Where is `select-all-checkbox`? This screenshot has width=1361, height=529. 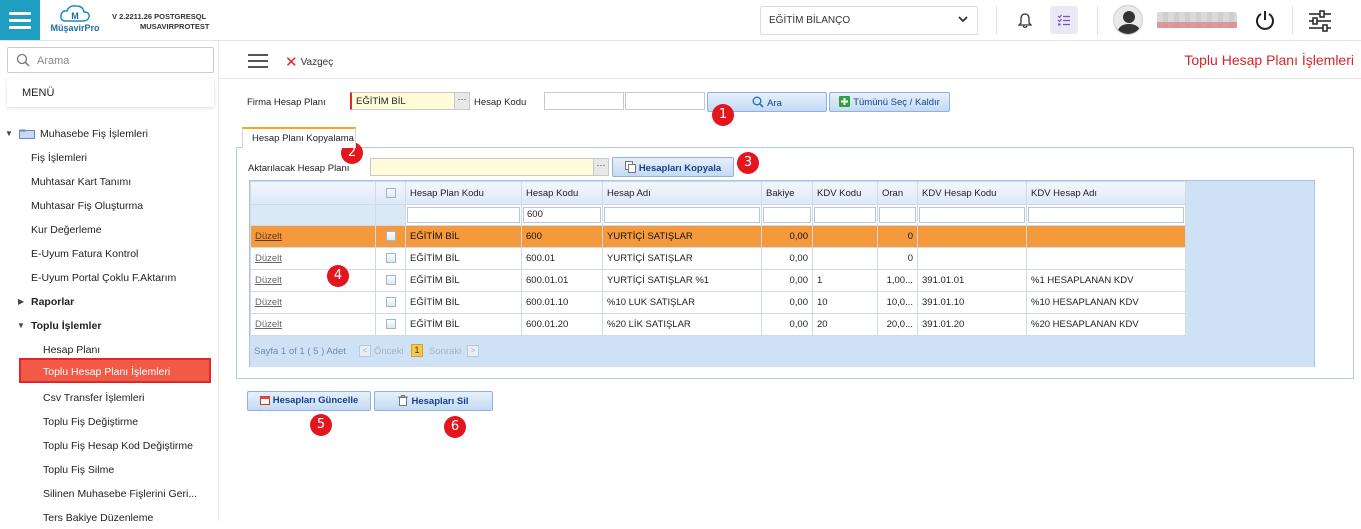 select-all-checkbox is located at coordinates (390, 192).